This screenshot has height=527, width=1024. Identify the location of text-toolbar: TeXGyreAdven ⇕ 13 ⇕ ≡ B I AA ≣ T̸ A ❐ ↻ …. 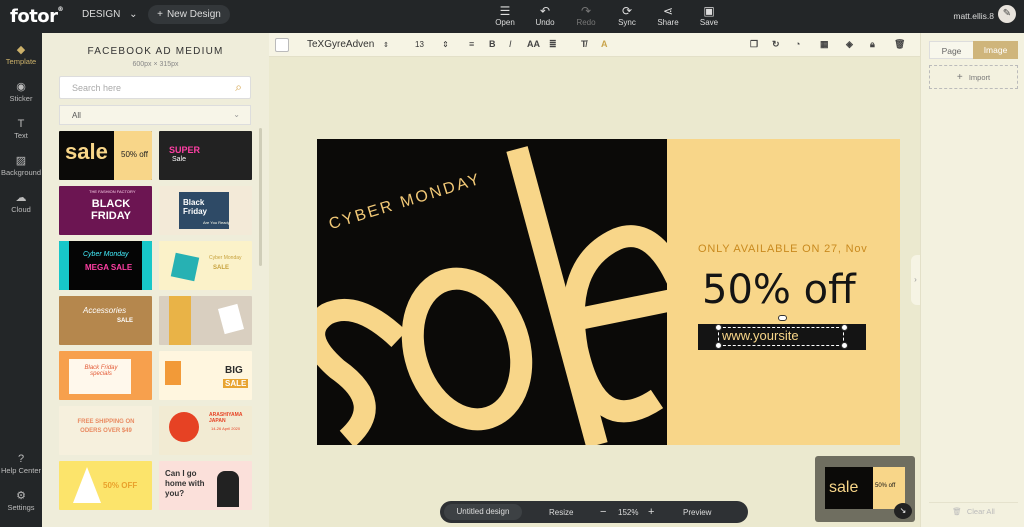
(594, 45).